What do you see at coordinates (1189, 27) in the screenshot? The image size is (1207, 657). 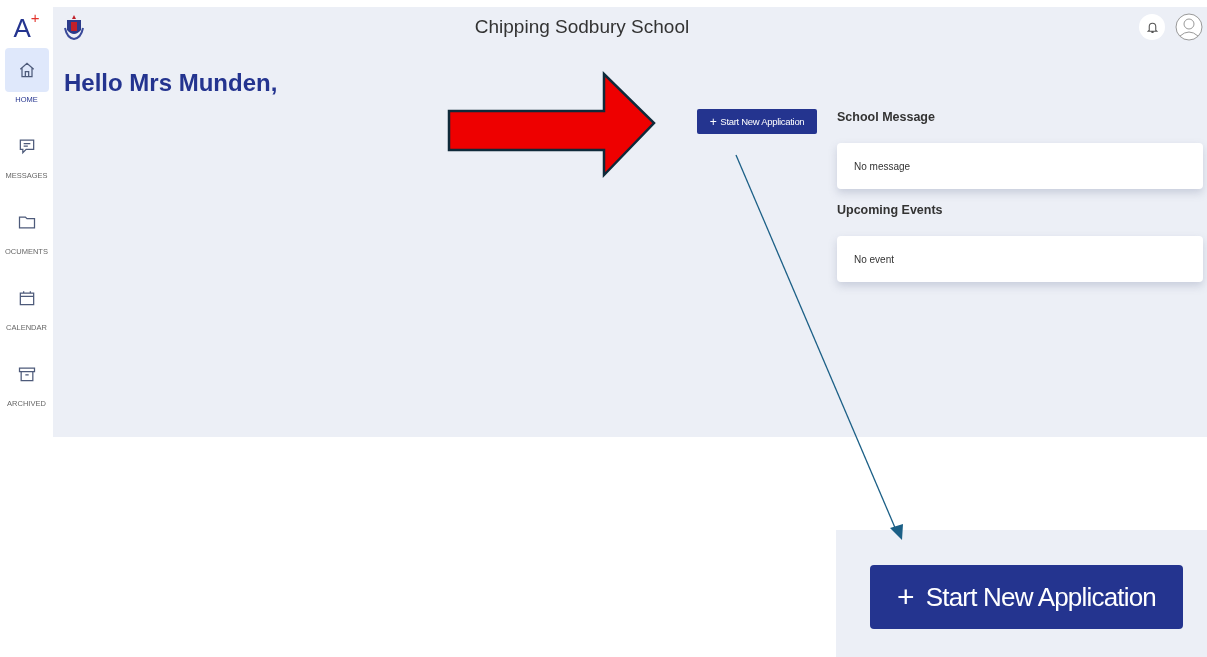 I see `user-avatar` at bounding box center [1189, 27].